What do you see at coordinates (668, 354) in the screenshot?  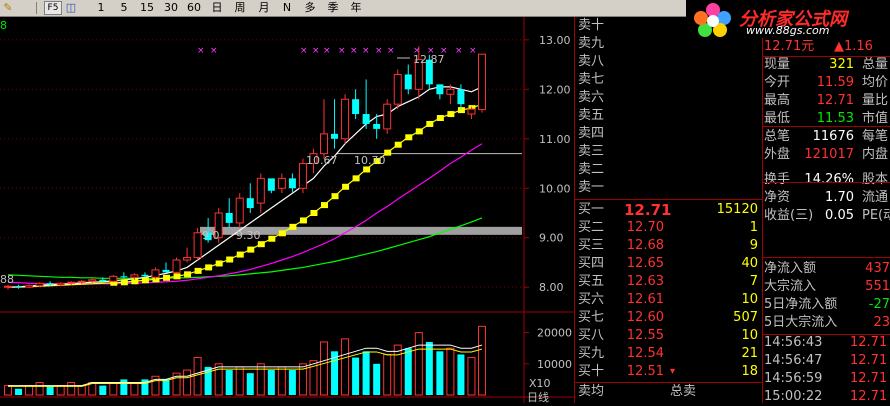 I see `buy-level-row: 买九 12.54 21` at bounding box center [668, 354].